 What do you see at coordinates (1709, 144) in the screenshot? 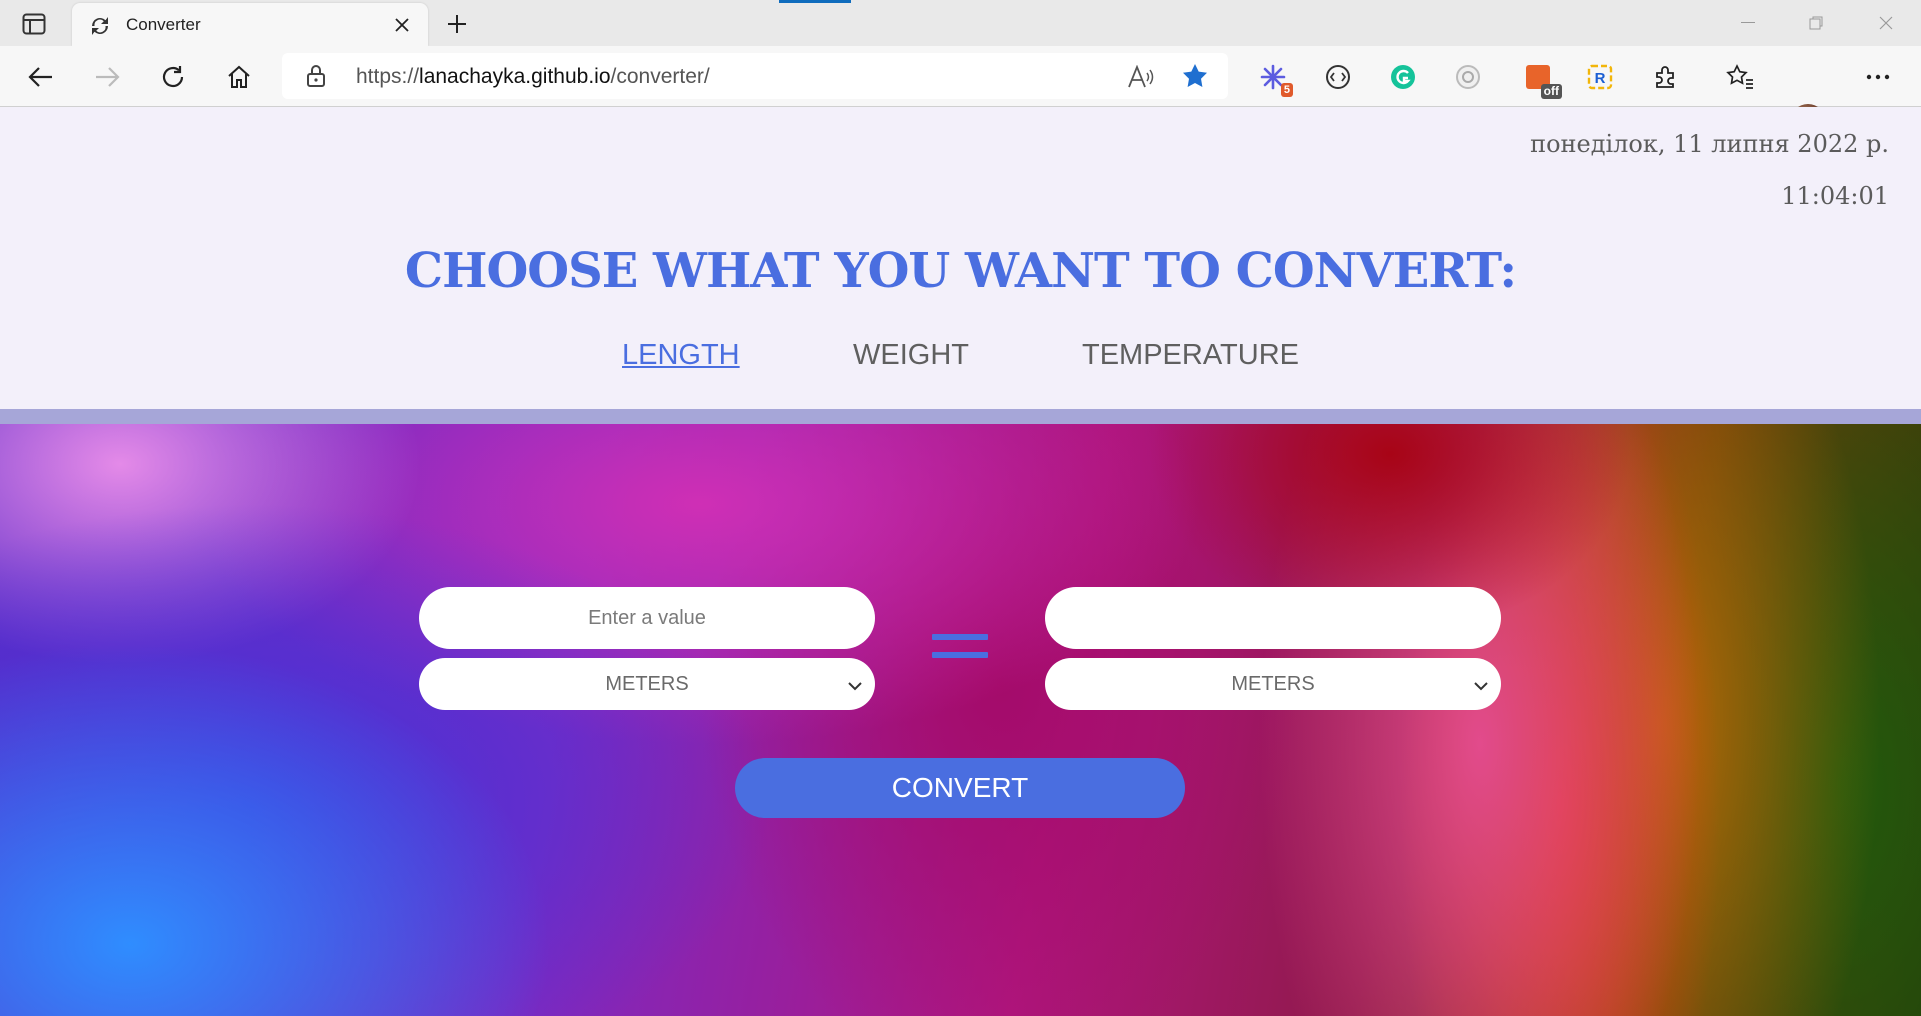
I see `current-date: понеділок, 11 липня 2022 р.` at bounding box center [1709, 144].